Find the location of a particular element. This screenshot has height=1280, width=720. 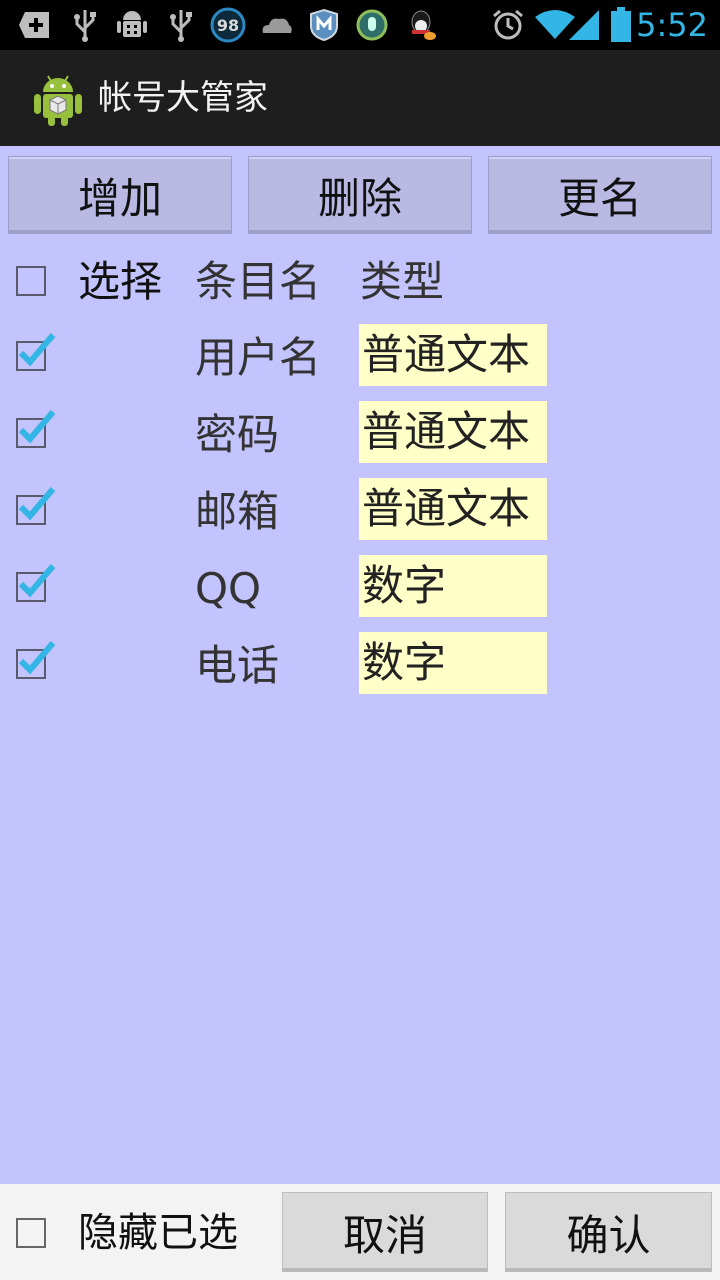

app-title: 帐号大管家 is located at coordinates (183, 98).